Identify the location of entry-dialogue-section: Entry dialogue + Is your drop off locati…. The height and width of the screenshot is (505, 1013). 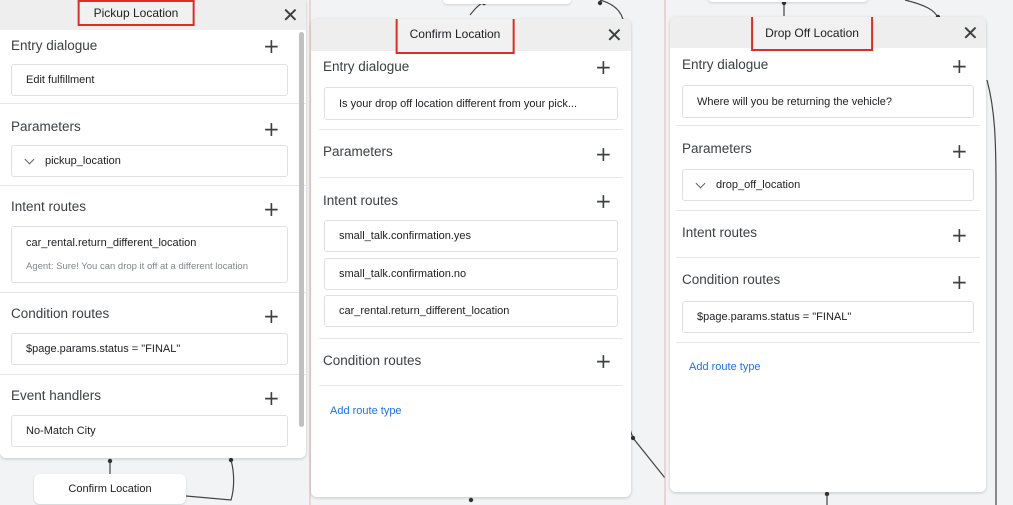
(471, 90).